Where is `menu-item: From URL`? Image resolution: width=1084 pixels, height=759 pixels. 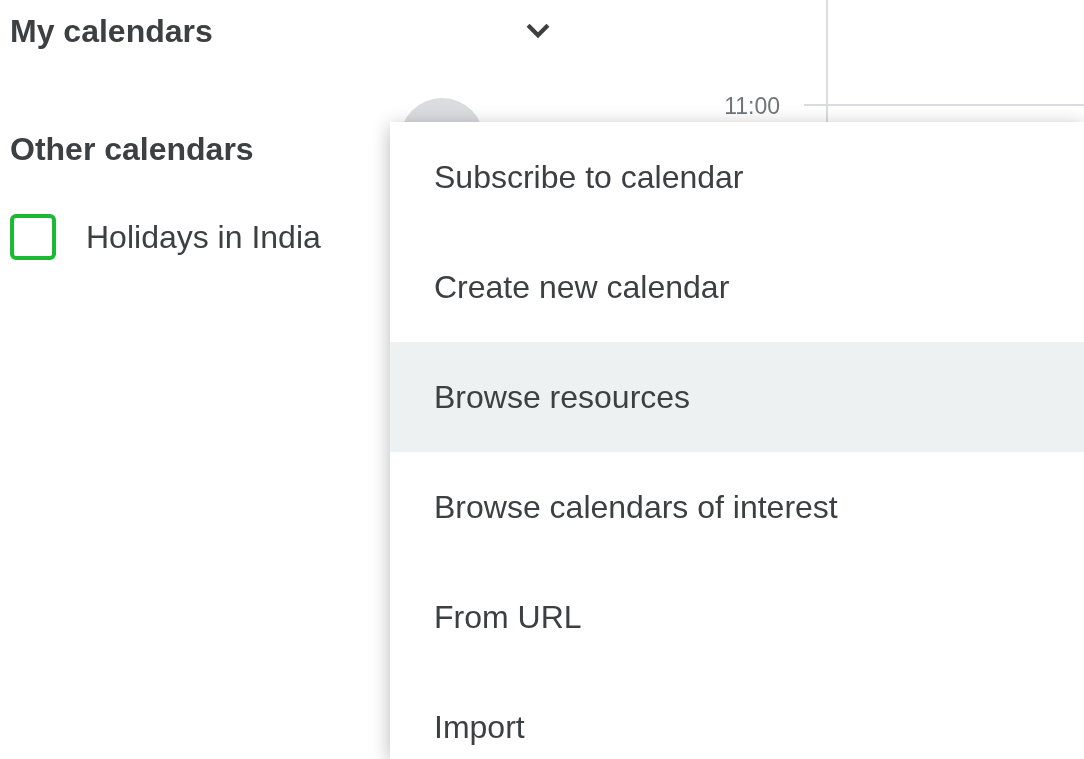 menu-item: From URL is located at coordinates (737, 617).